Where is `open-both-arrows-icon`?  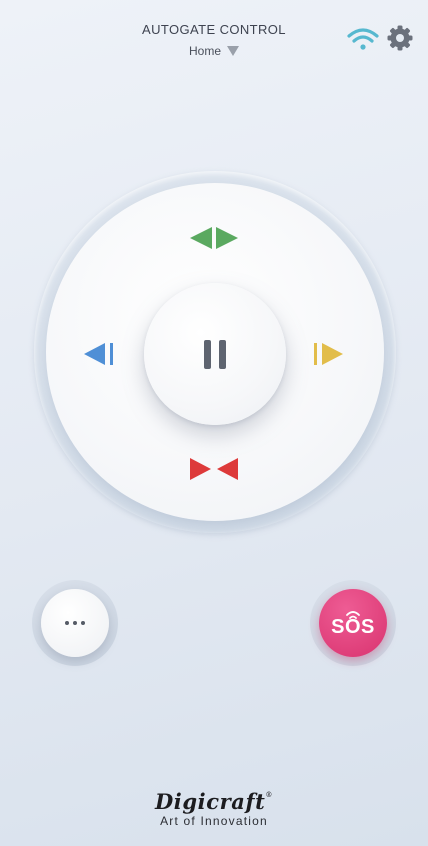
open-both-arrows-icon is located at coordinates (214, 238).